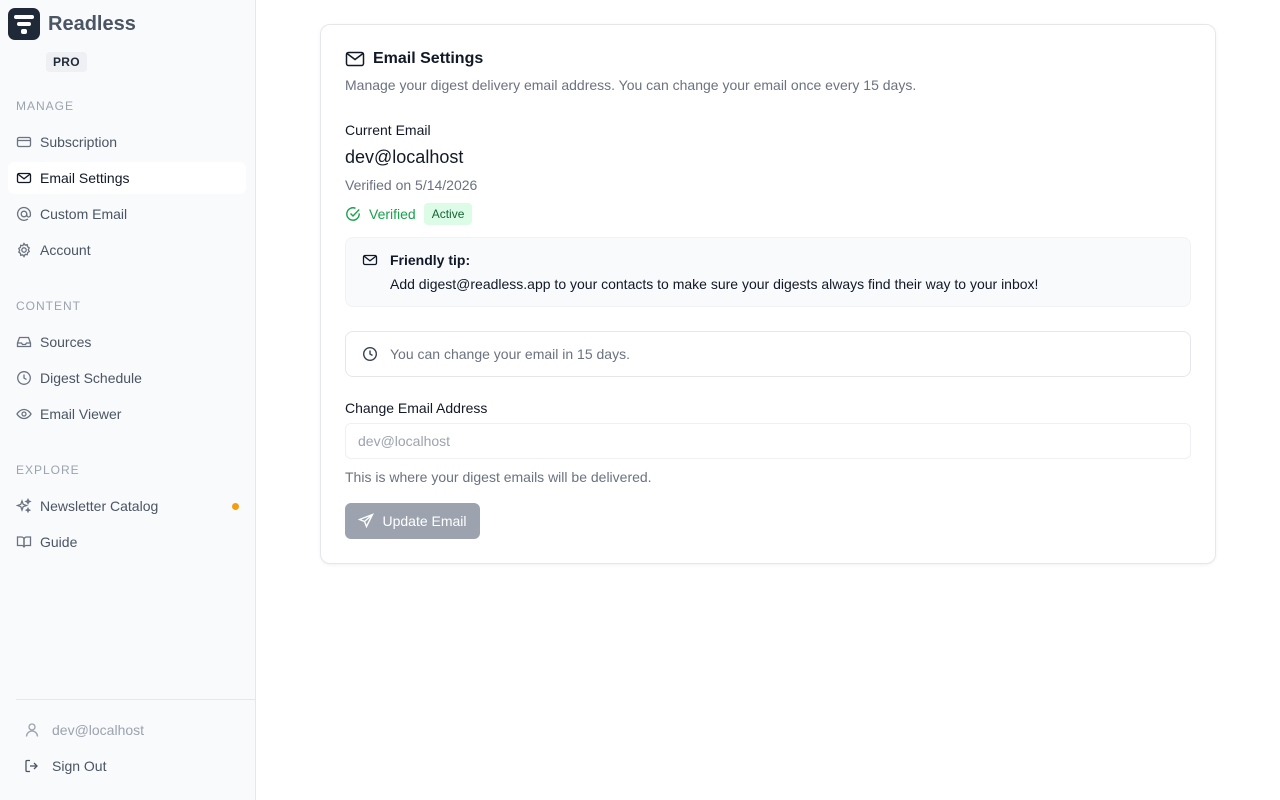  I want to click on new-indicator-dot, so click(235, 506).